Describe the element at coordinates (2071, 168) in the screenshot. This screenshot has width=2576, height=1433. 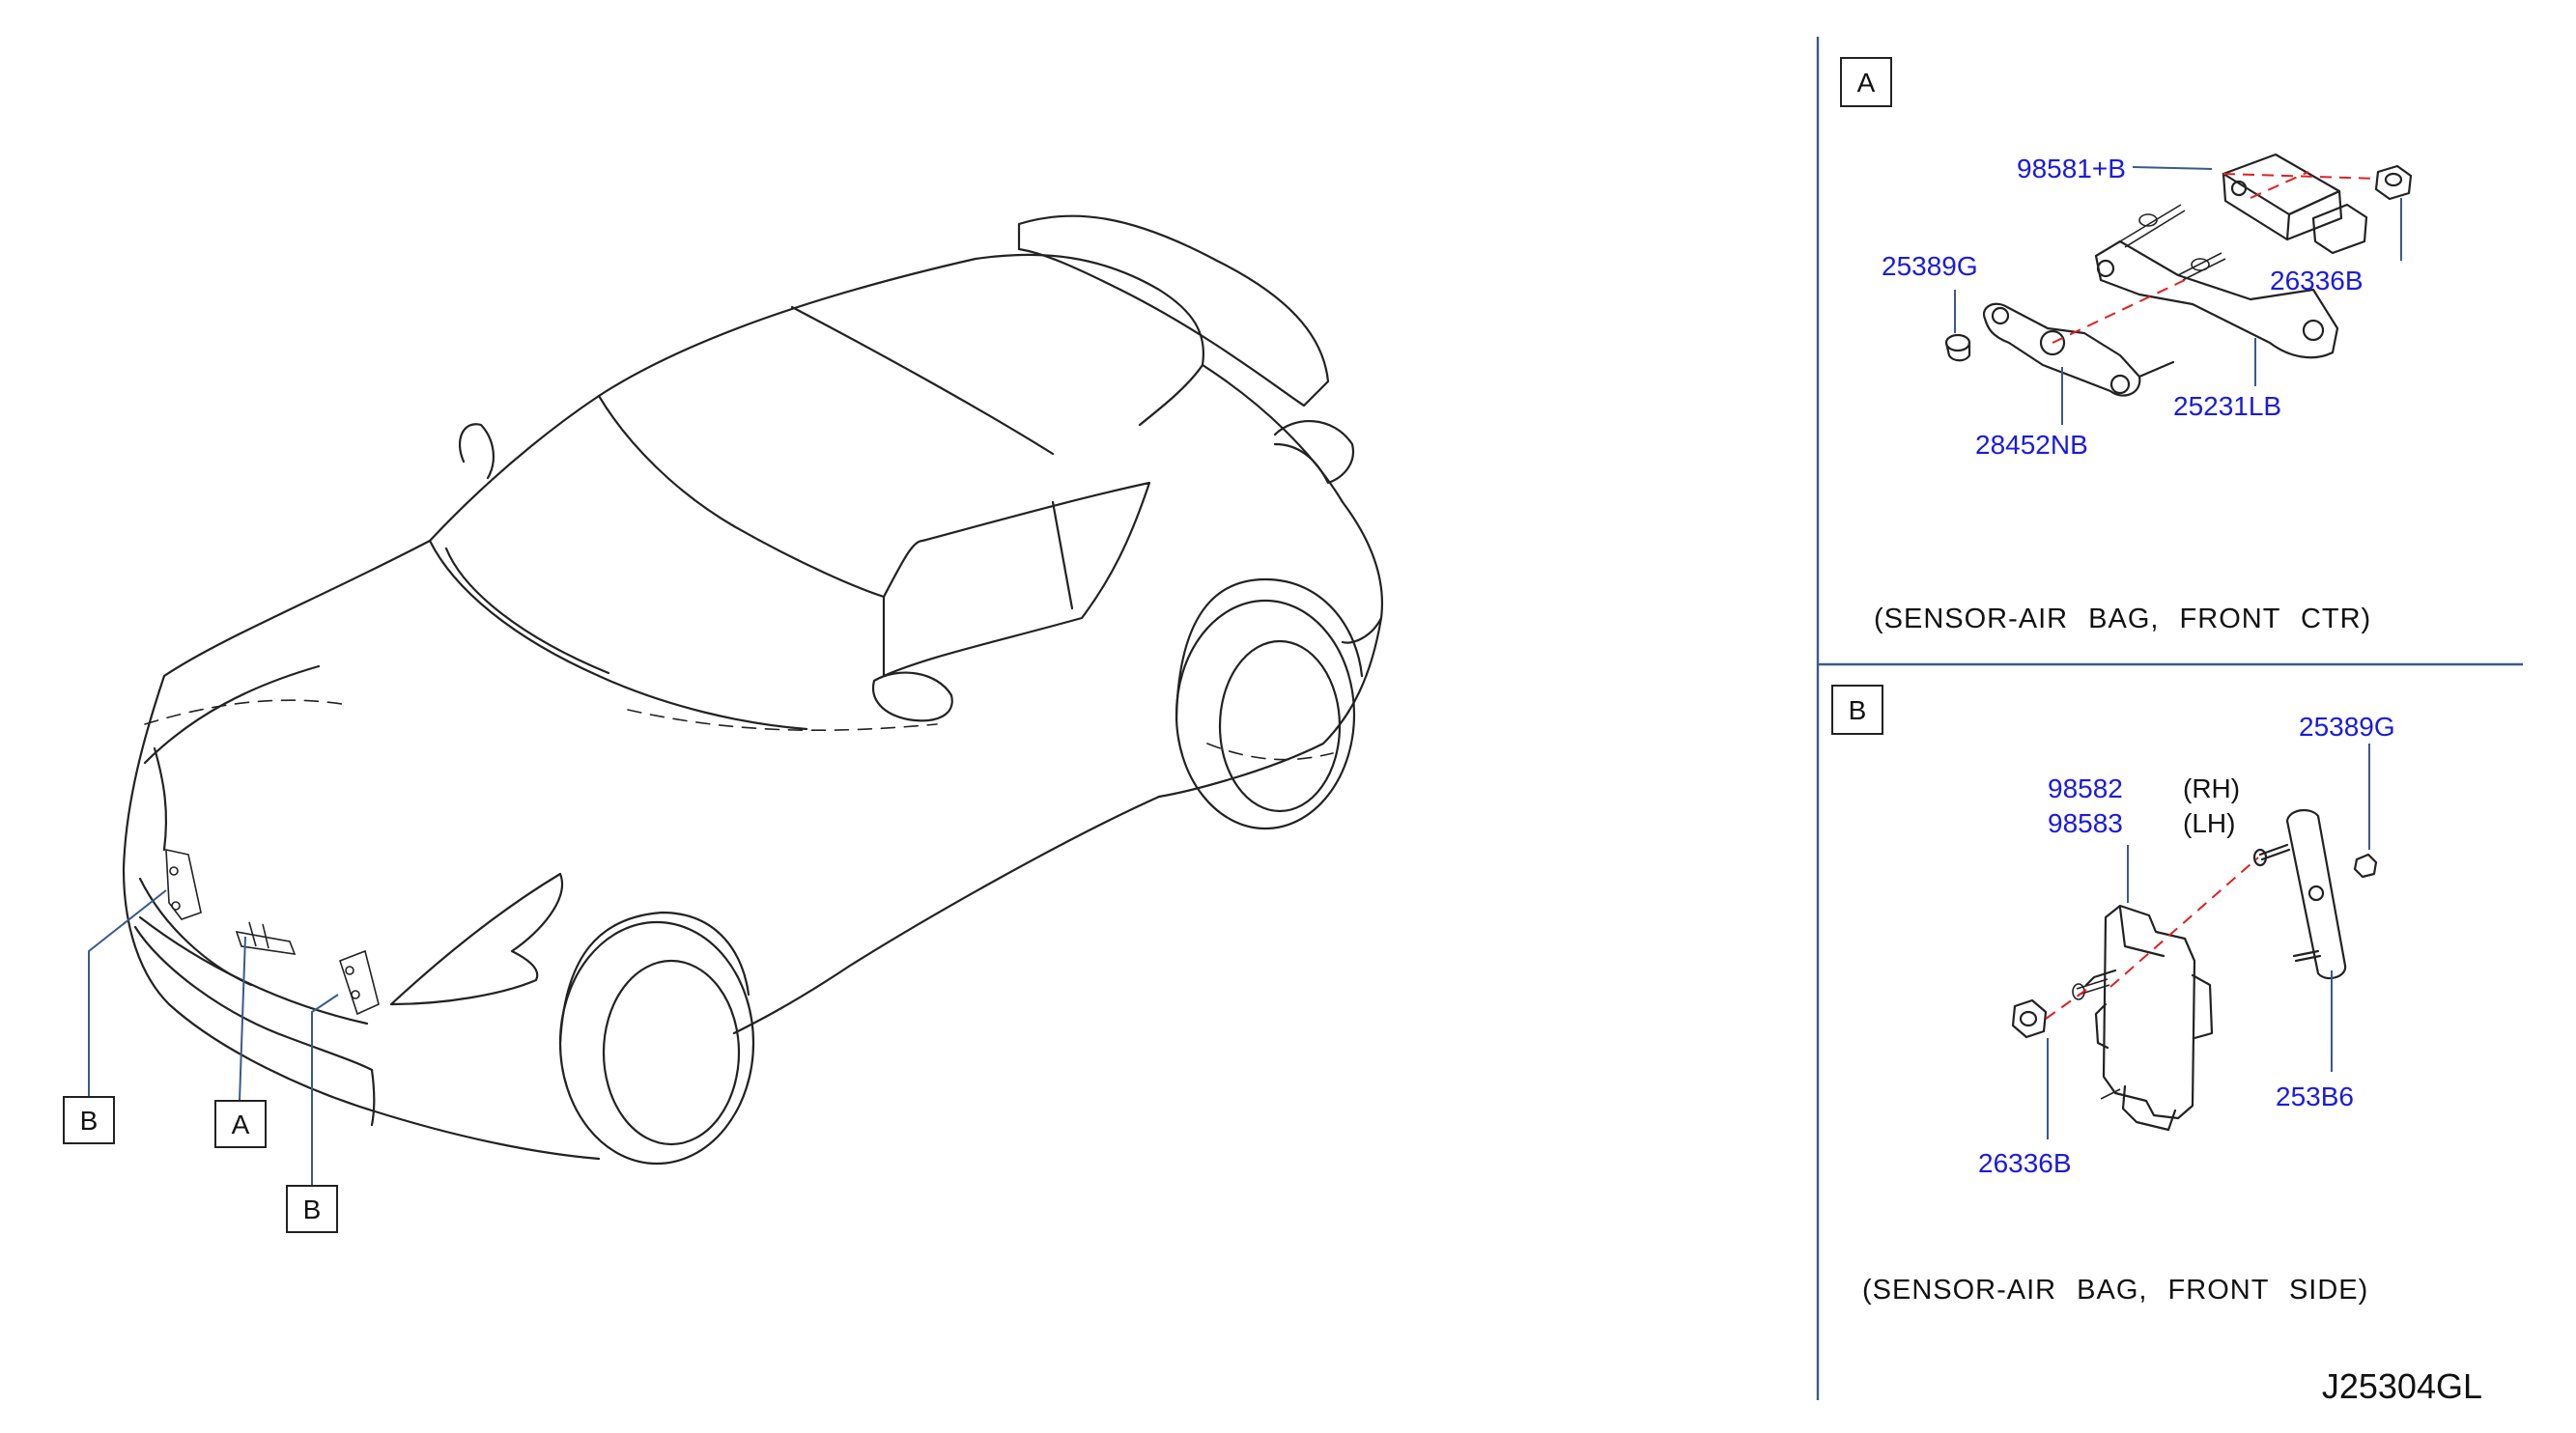
I see `label-98581: 98581+B` at that location.